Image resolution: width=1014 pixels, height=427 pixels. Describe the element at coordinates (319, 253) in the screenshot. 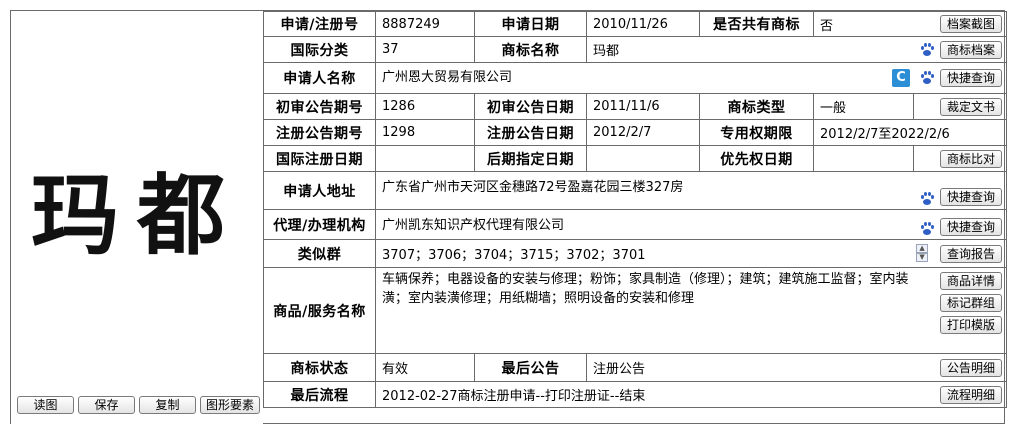

I see `similar-label: 类似群` at that location.